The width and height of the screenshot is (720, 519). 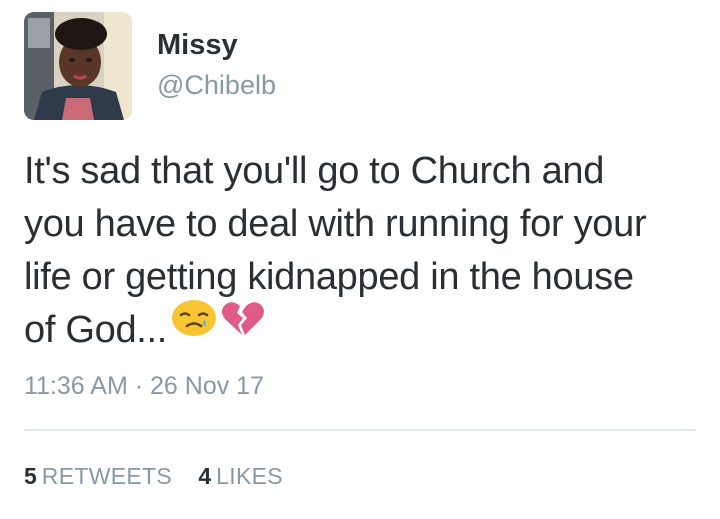 What do you see at coordinates (30, 476) in the screenshot?
I see `retweets-count: 5` at bounding box center [30, 476].